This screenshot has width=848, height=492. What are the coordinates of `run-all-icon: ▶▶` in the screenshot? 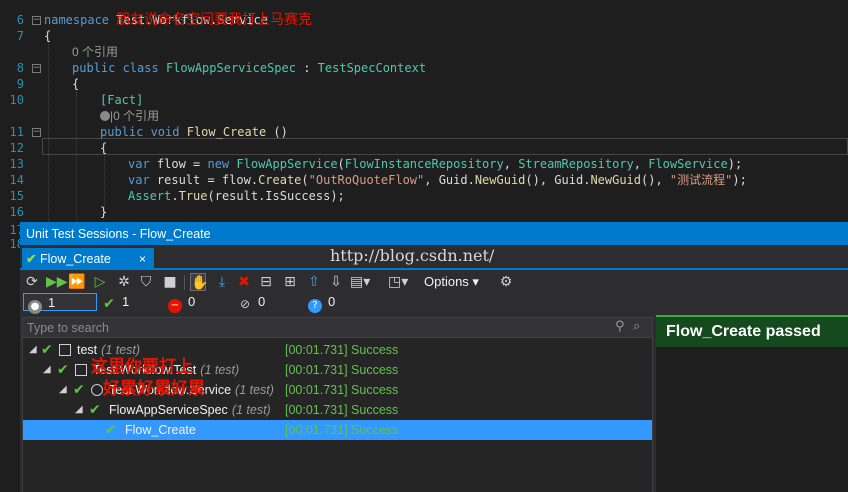 It's located at (57, 282).